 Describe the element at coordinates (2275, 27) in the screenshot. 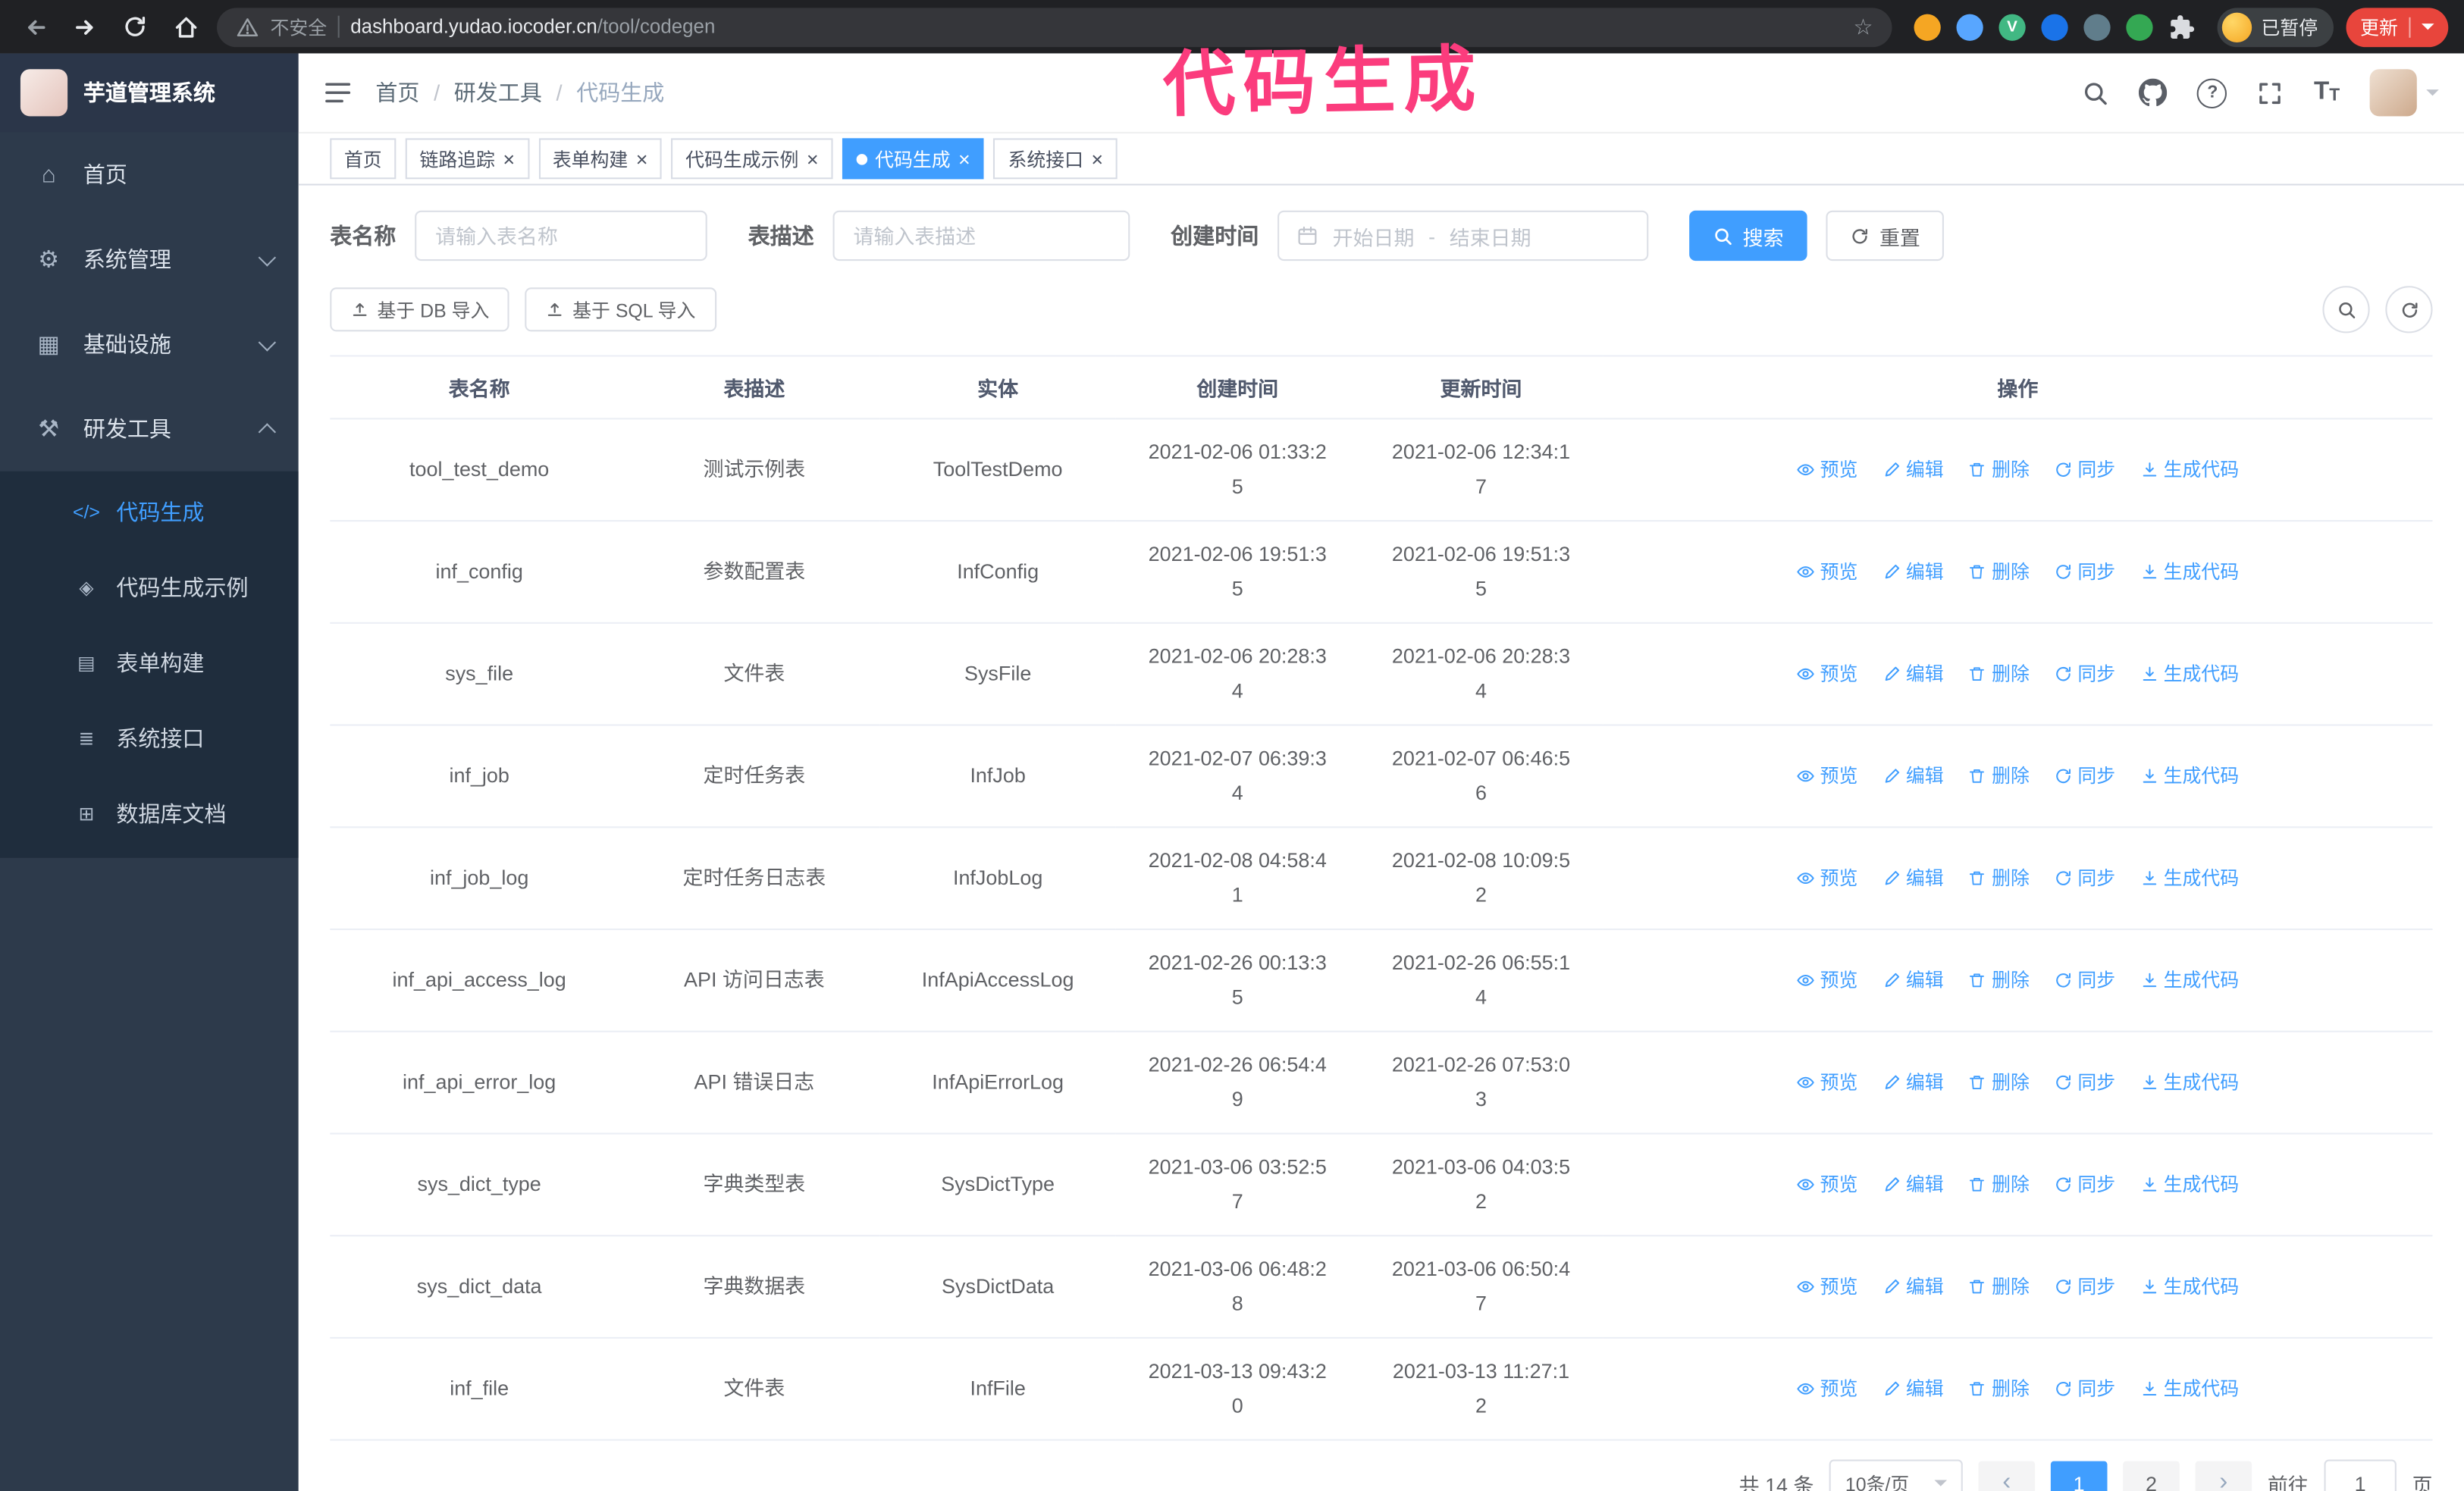

I see `profile-badge: 已暂停` at that location.